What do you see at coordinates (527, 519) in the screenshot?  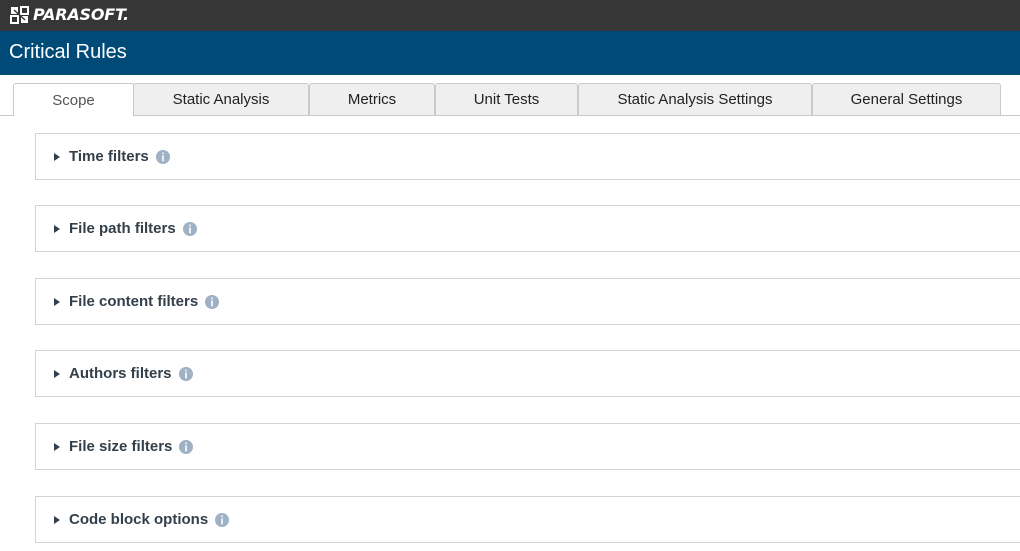 I see `panel-code-block-options: Code block options` at bounding box center [527, 519].